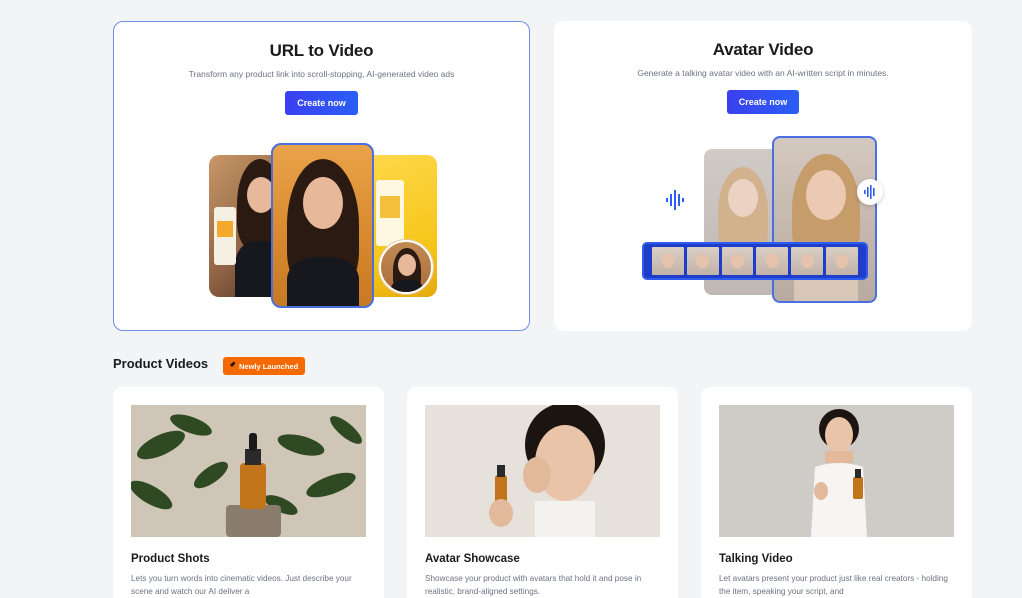 The width and height of the screenshot is (1022, 598). What do you see at coordinates (170, 559) in the screenshot?
I see `product-shots-title: Product Shots` at bounding box center [170, 559].